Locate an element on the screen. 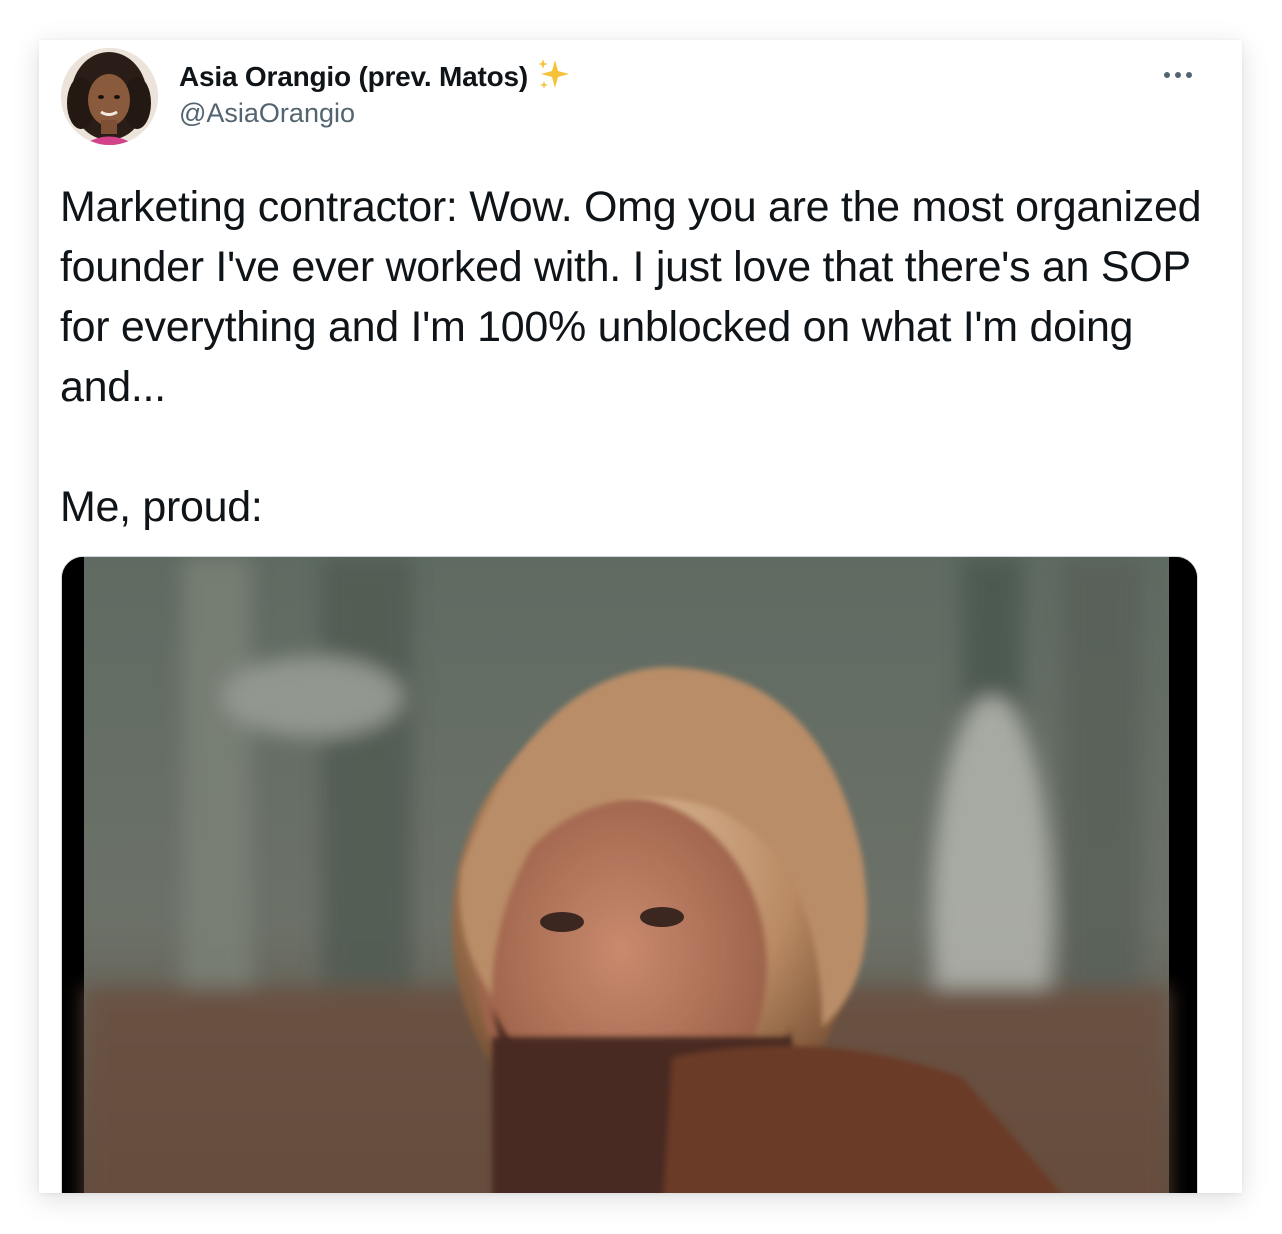 This screenshot has height=1234, width=1282. author-avatar is located at coordinates (109, 96).